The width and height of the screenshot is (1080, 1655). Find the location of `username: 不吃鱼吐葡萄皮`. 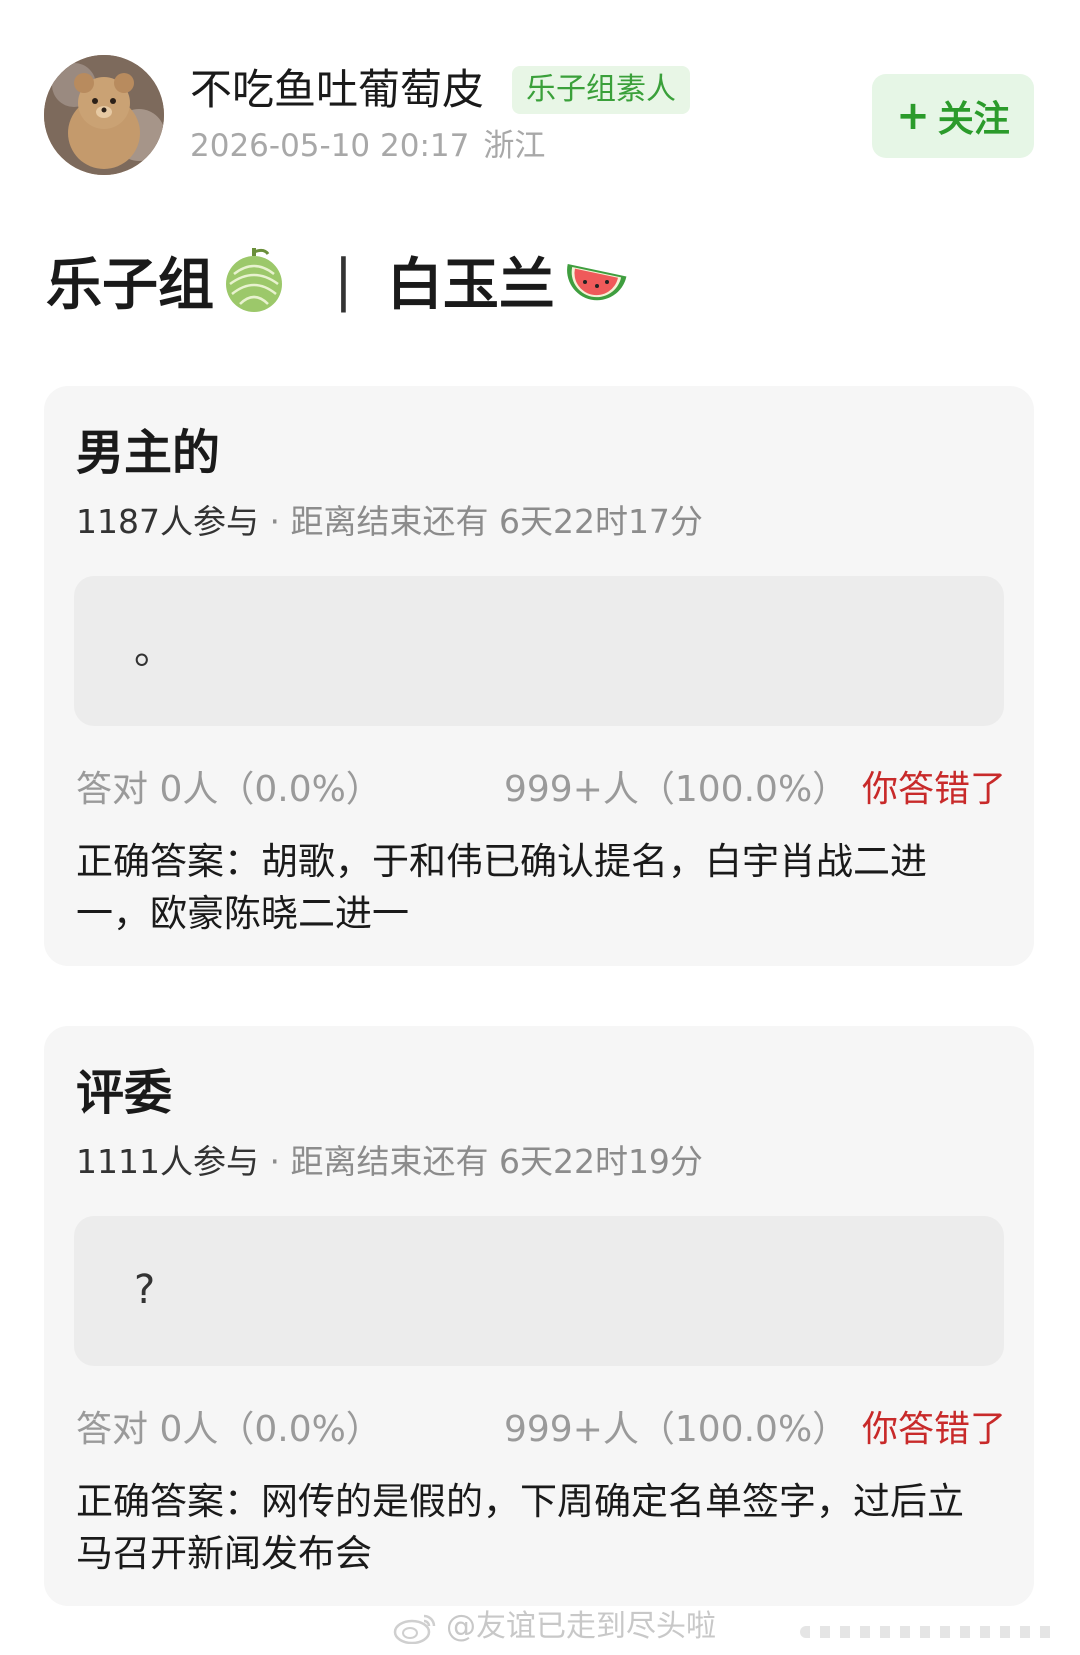

username: 不吃鱼吐葡萄皮 is located at coordinates (337, 90).